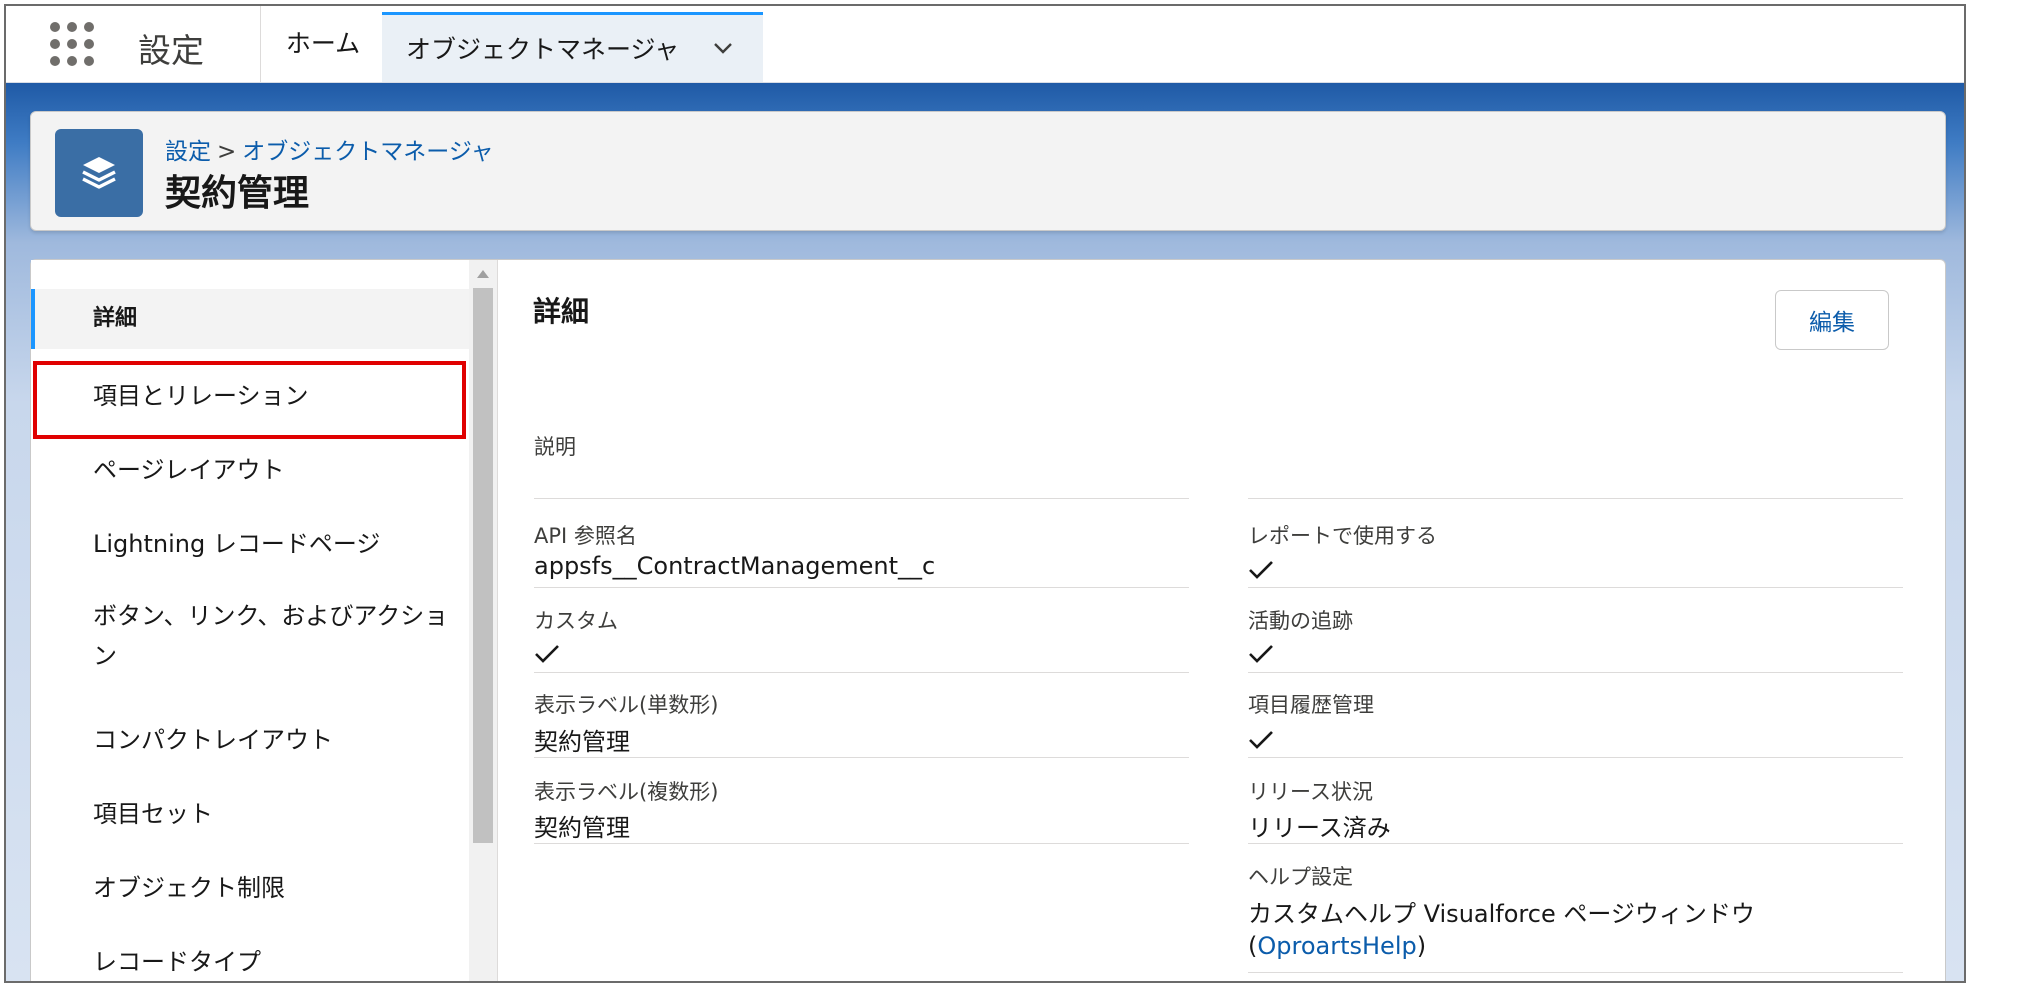  I want to click on sidebar-item-record-types: レコードタイプ, so click(251, 956).